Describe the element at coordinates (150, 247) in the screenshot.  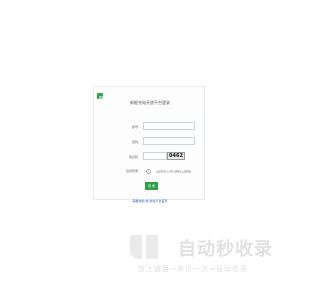
I see `watermark-logo-icon` at that location.